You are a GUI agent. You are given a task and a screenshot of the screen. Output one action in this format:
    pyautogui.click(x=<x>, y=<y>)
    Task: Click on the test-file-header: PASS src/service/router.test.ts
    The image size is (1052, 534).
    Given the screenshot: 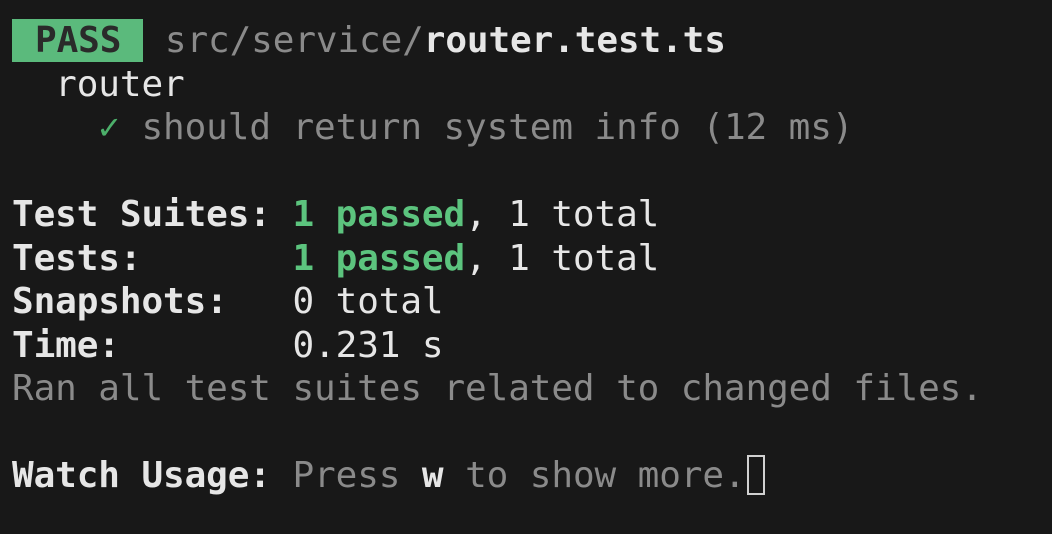 What is the action you would take?
    pyautogui.click(x=532, y=41)
    